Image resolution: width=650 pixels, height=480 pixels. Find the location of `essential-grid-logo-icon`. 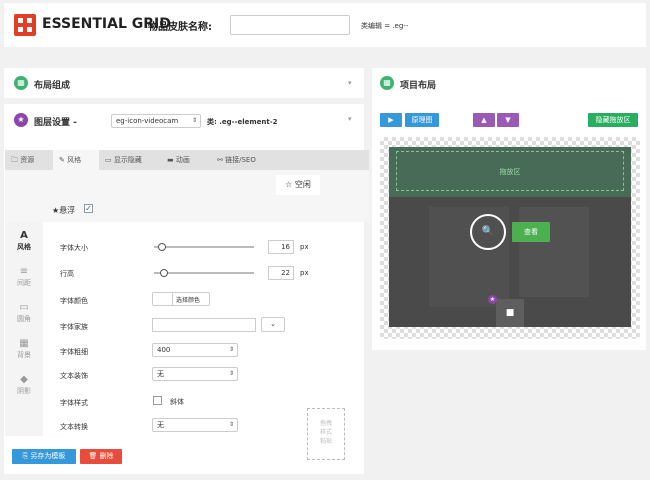

essential-grid-logo-icon is located at coordinates (25, 25).